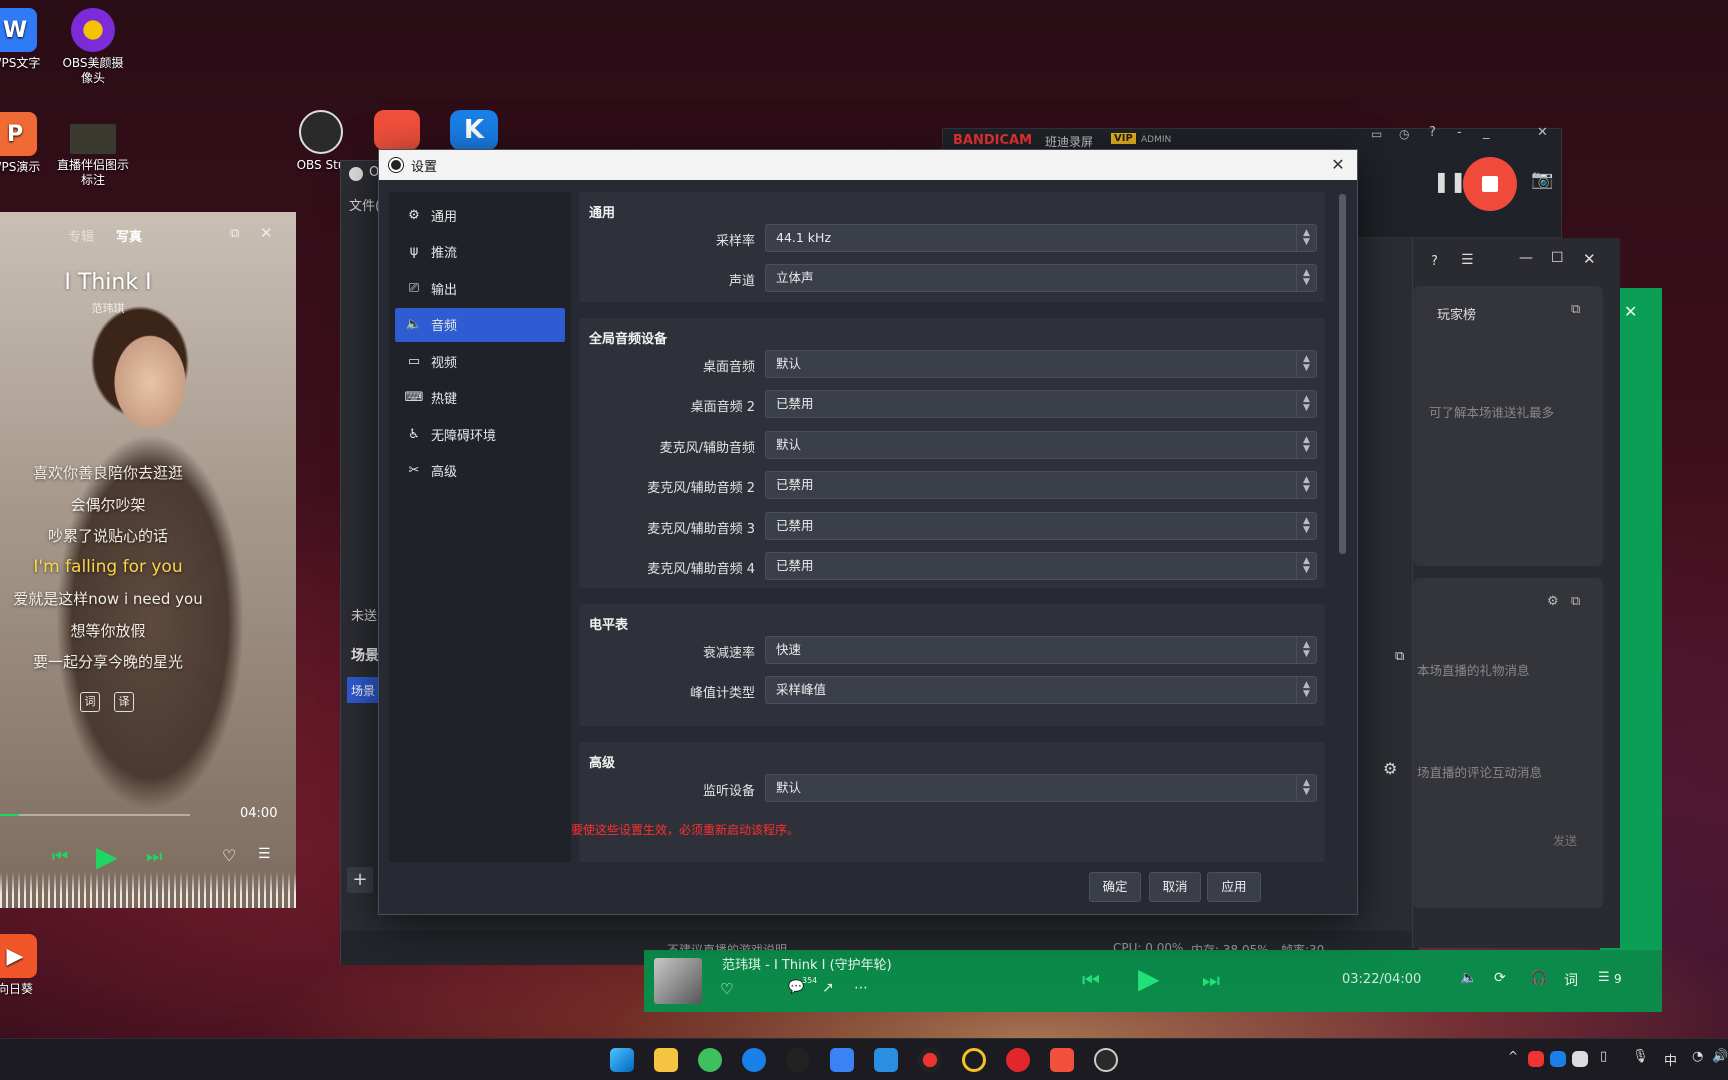  Describe the element at coordinates (1041, 238) in the screenshot. I see `sample-rate-select: 44.1 kHz ▲ ▼` at that location.